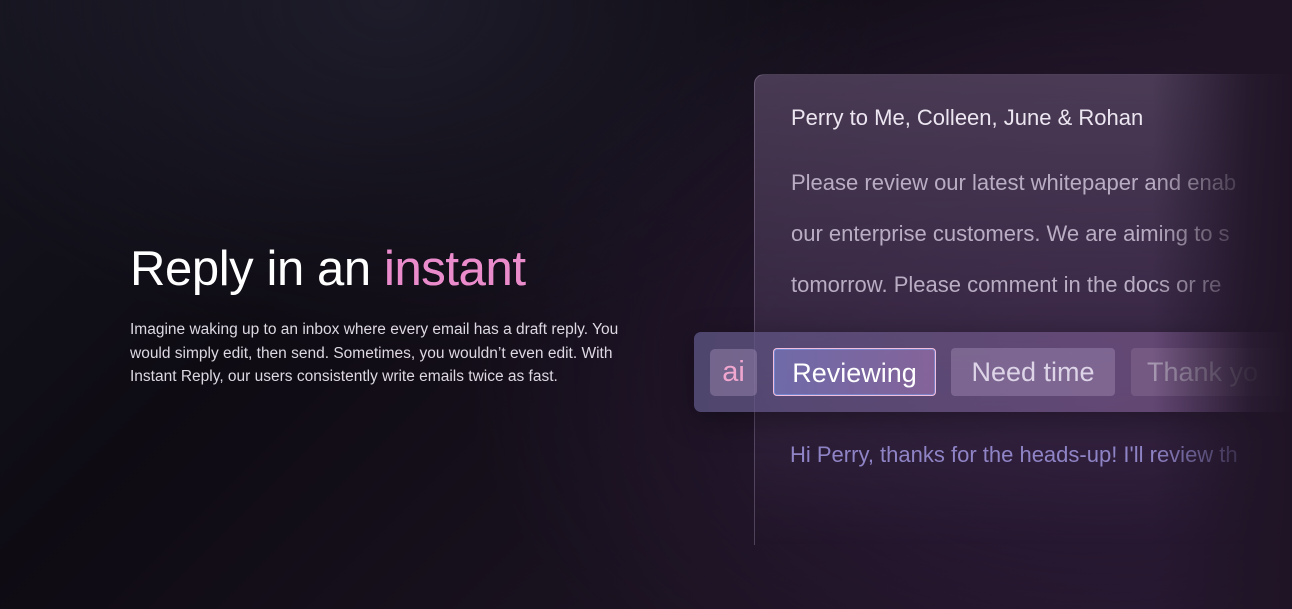 This screenshot has height=609, width=1292. Describe the element at coordinates (854, 372) in the screenshot. I see `suggestion-chip-reviewing: Reviewing` at that location.